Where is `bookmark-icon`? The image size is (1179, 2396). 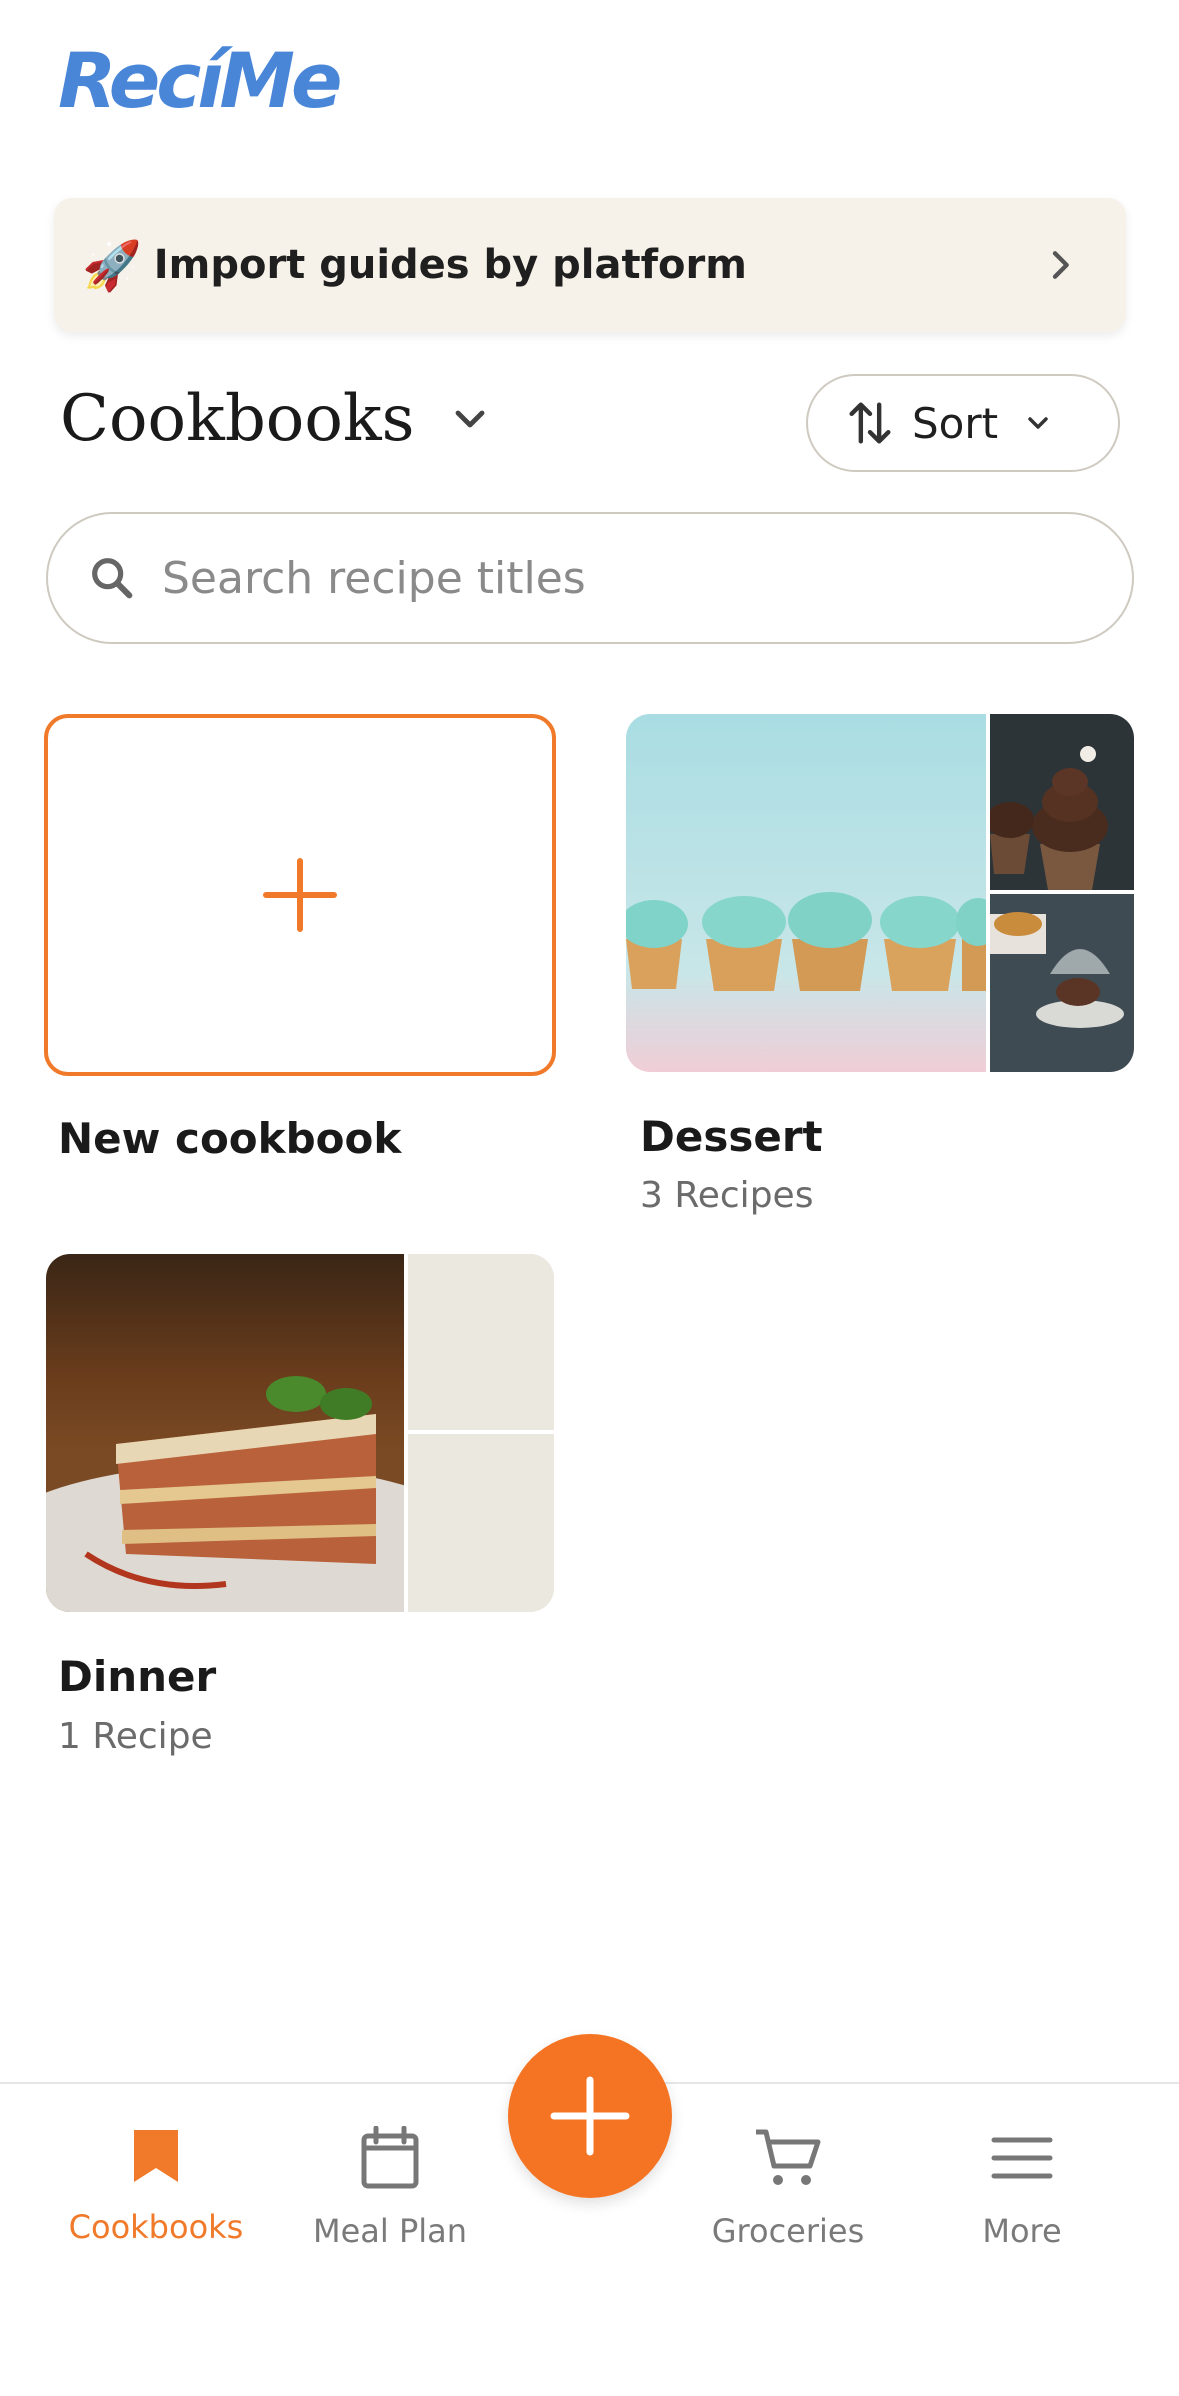
bookmark-icon is located at coordinates (156, 2156).